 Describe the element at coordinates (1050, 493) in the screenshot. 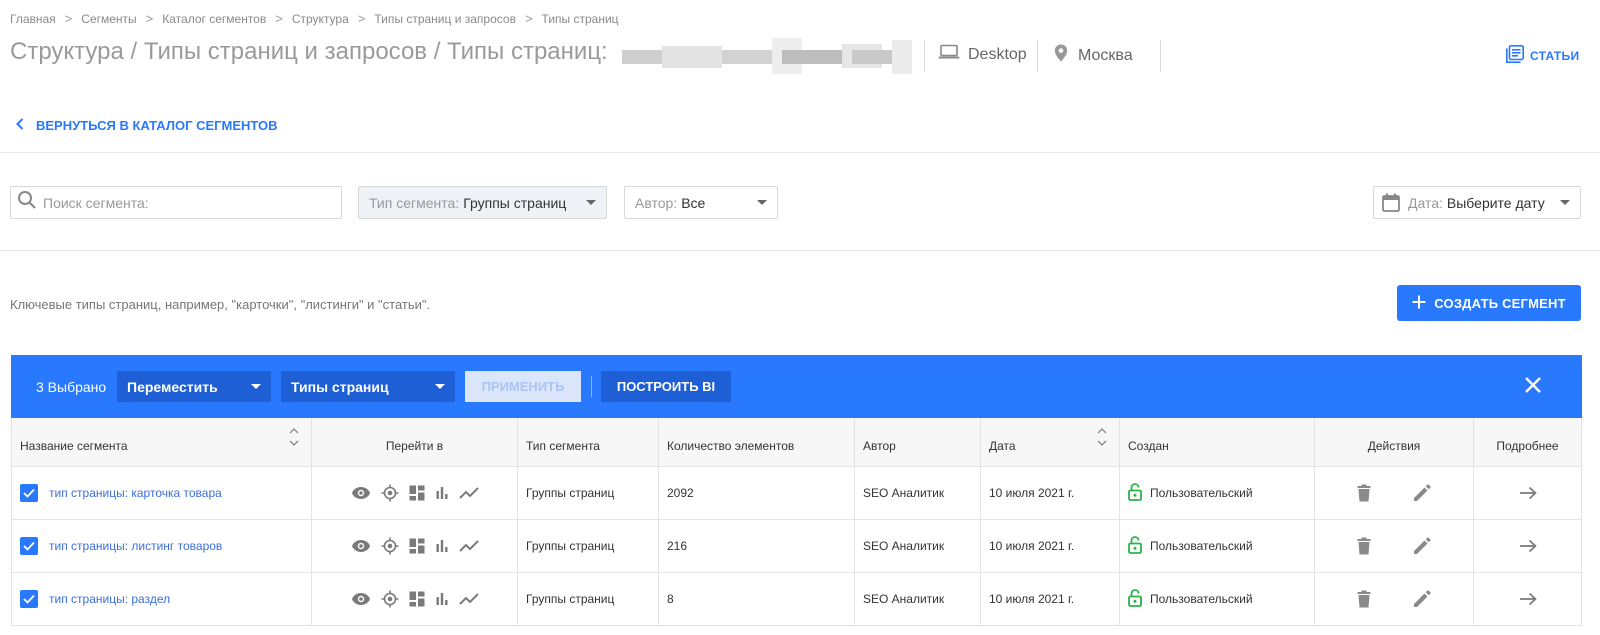

I see `date-cell: 10 июля 2021 г.` at that location.